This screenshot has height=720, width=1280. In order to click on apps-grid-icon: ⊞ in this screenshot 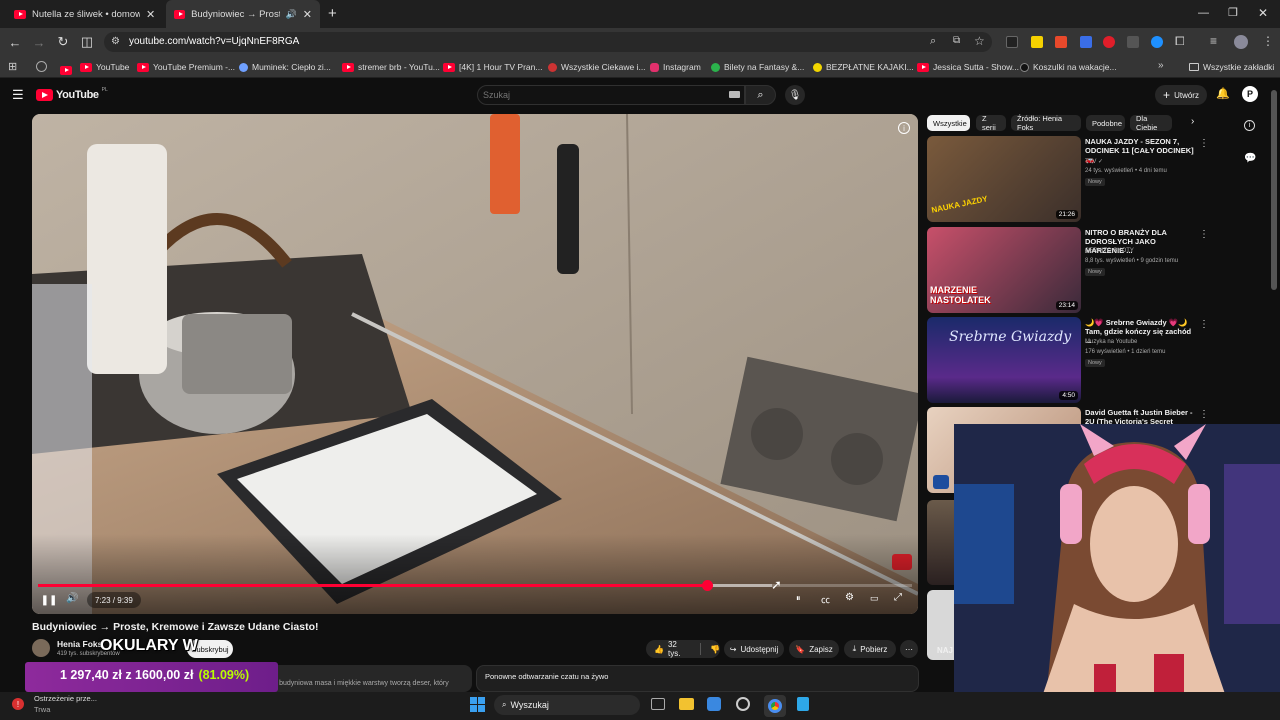, I will do `click(12, 66)`.